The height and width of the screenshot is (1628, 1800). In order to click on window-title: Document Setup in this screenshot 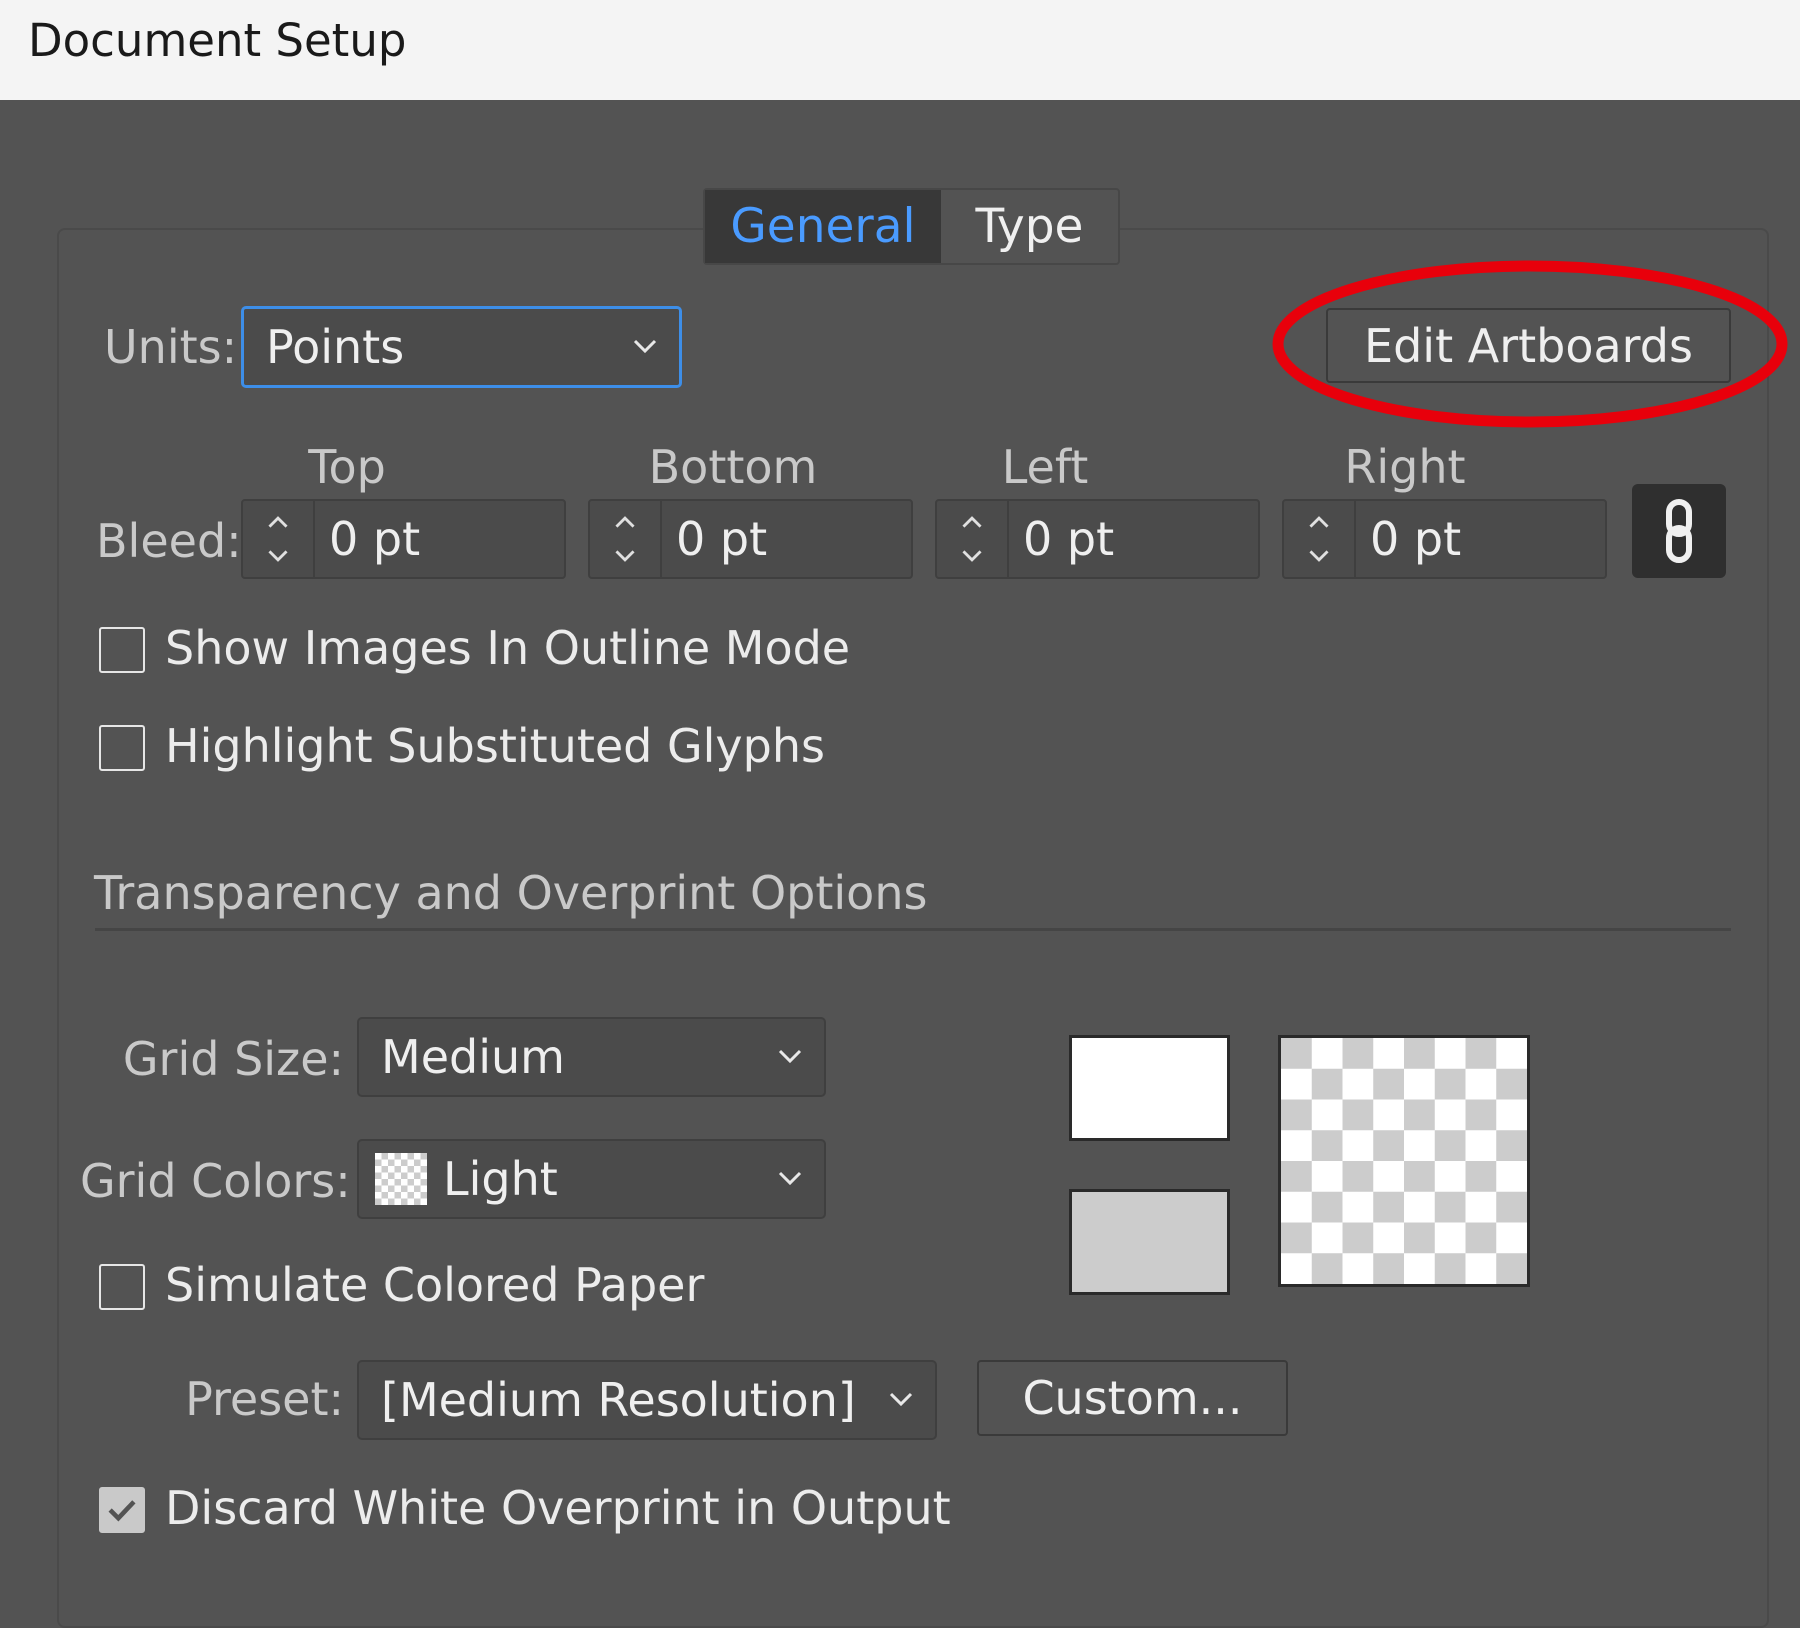, I will do `click(217, 40)`.